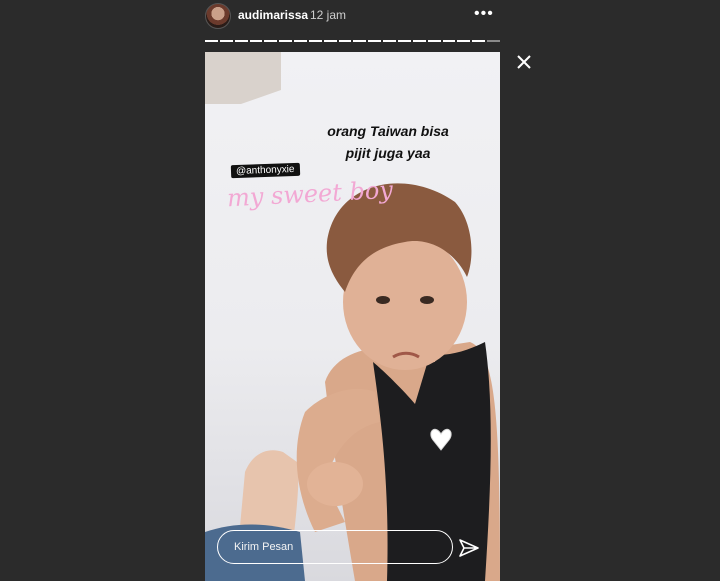 The image size is (720, 581). What do you see at coordinates (524, 62) in the screenshot?
I see `close-icon` at bounding box center [524, 62].